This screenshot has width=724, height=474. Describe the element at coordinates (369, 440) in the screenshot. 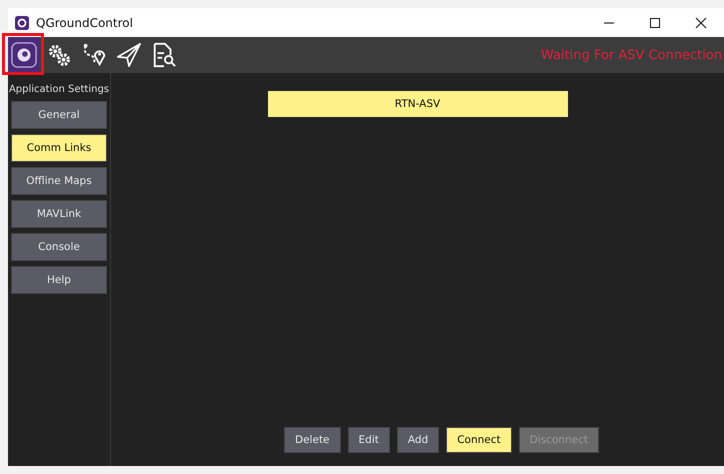

I see `action-button: Edit` at that location.